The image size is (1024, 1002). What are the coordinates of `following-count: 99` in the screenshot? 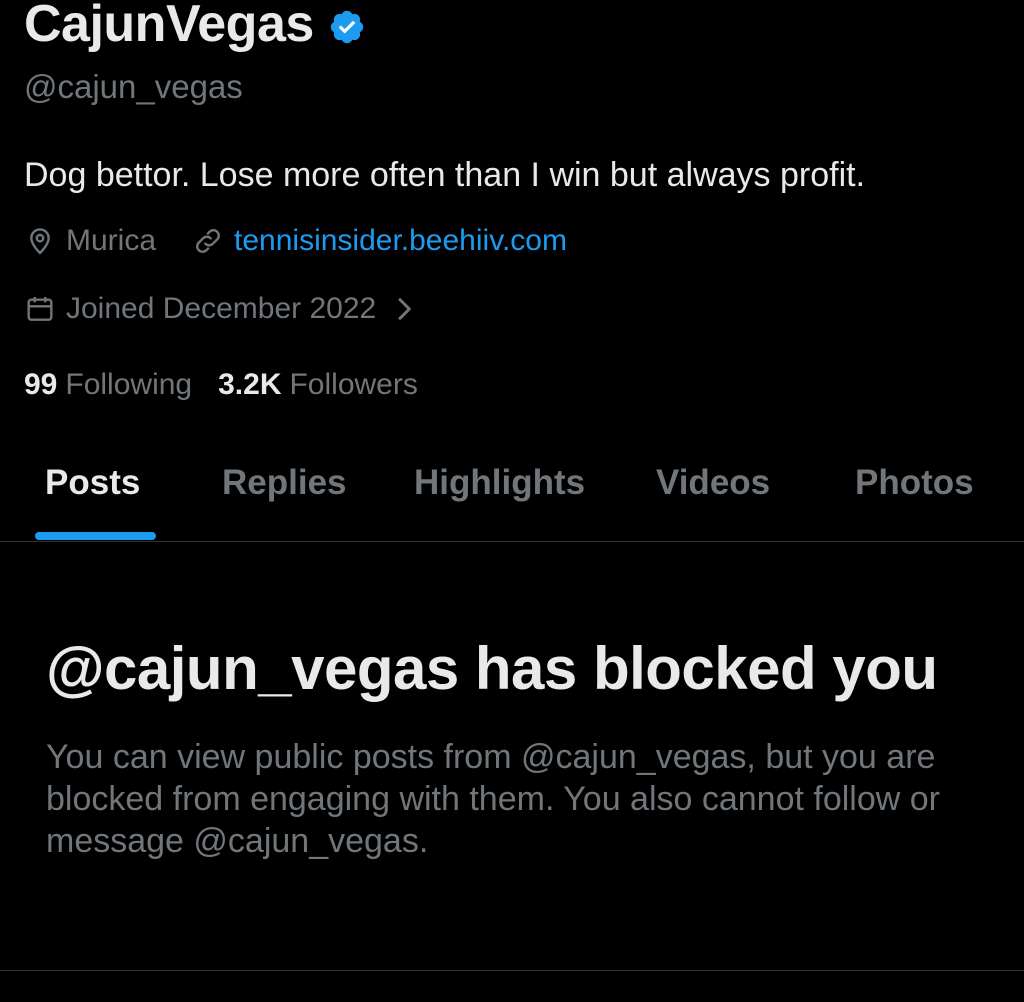 It's located at (41, 384).